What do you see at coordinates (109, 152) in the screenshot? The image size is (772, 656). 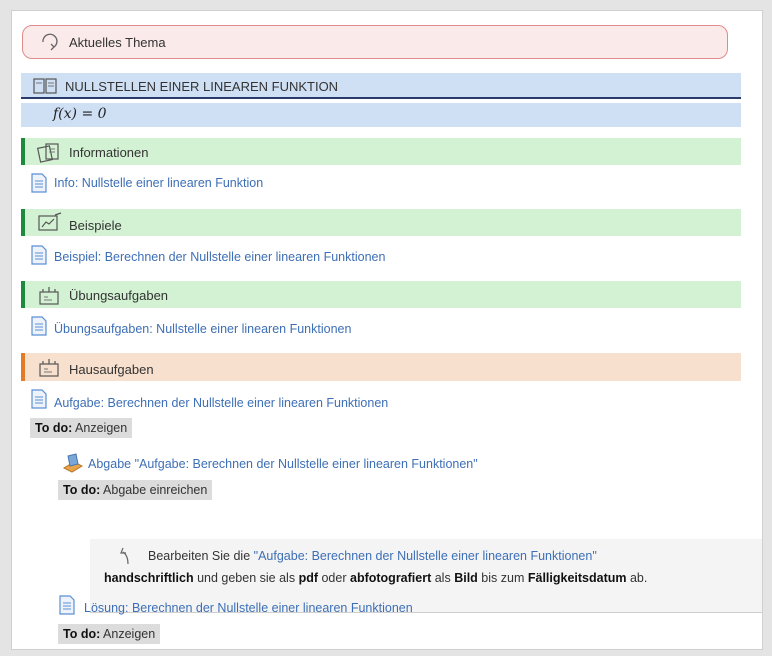 I see `section-title: Informationen` at bounding box center [109, 152].